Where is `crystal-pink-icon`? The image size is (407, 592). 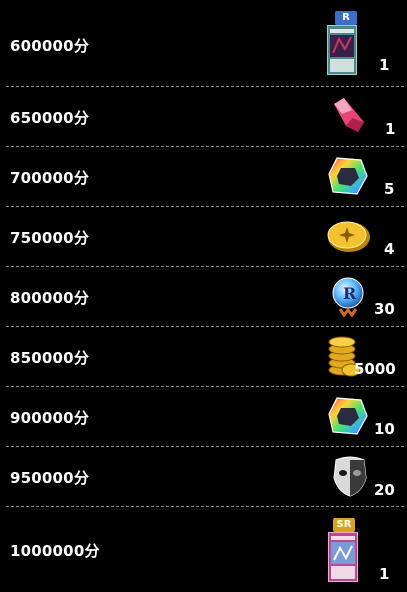
crystal-pink-icon is located at coordinates (349, 117).